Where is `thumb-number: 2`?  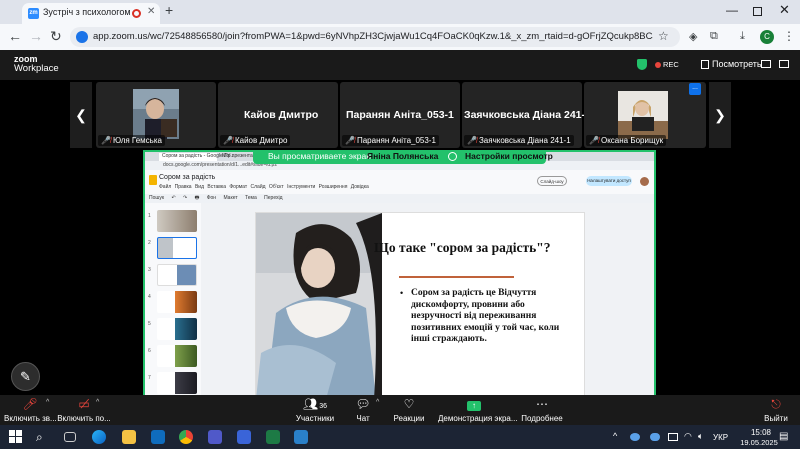 thumb-number: 2 is located at coordinates (149, 243).